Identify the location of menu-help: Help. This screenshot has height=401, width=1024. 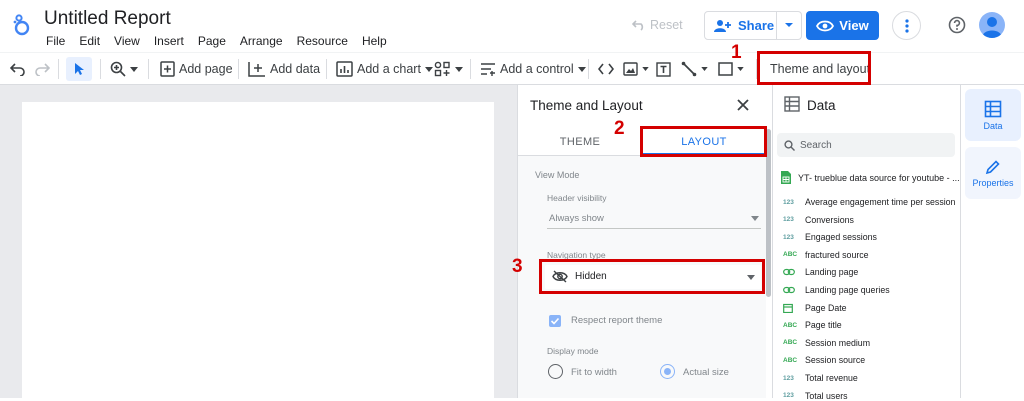
(374, 41).